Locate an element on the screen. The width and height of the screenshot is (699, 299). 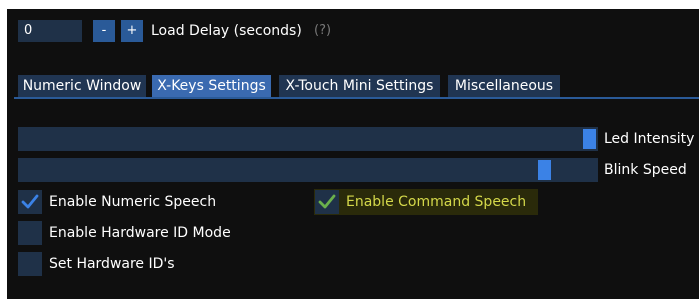
tab-miscellaneous: Miscellaneous is located at coordinates (504, 86).